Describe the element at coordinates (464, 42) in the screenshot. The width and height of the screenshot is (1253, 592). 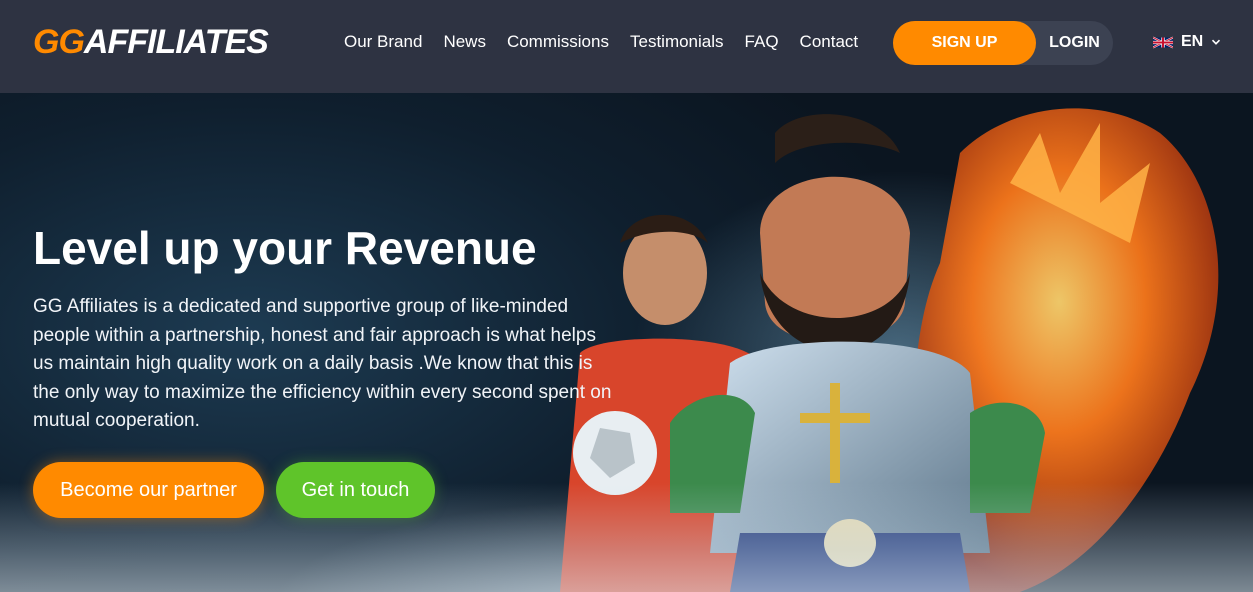
I see `nav-news: News` at that location.